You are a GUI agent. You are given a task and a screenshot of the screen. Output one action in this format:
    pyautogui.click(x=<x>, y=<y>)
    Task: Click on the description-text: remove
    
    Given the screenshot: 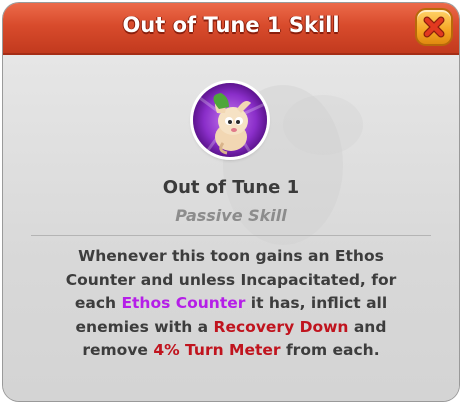 What is the action you would take?
    pyautogui.click(x=118, y=350)
    